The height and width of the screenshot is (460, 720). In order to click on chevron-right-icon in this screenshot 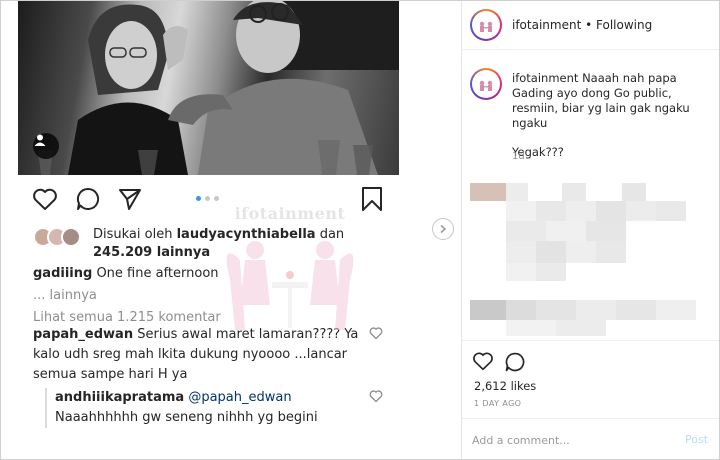, I will do `click(443, 229)`.